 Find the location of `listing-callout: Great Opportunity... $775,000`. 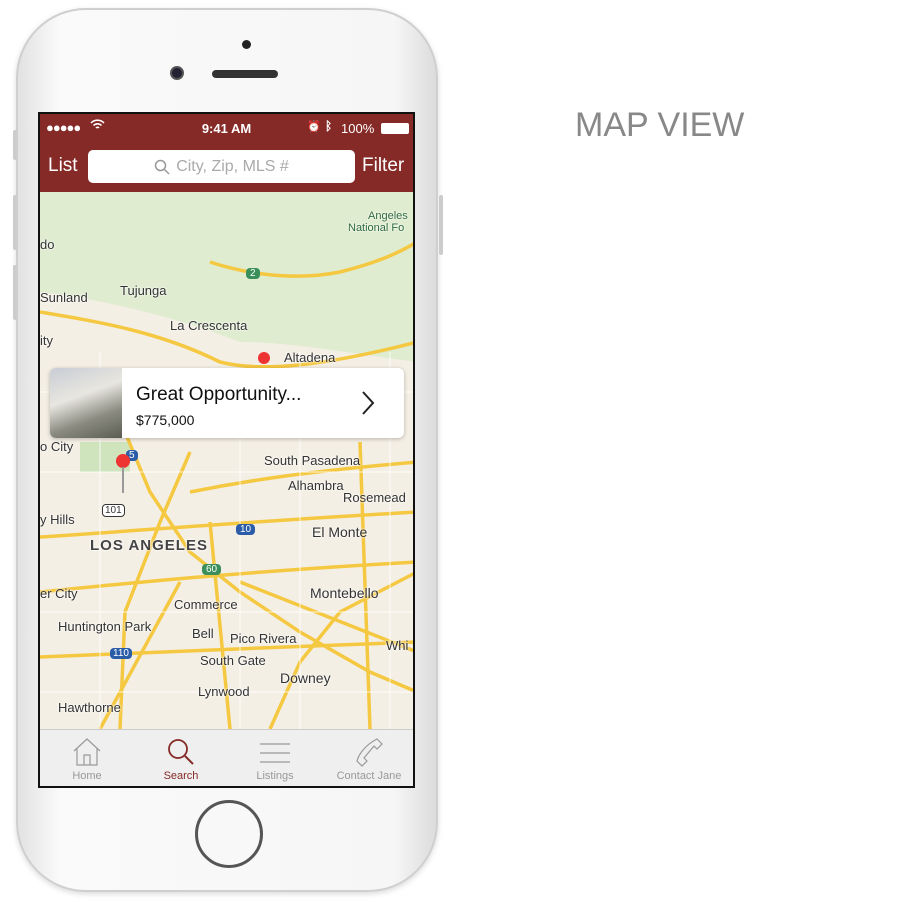

listing-callout: Great Opportunity... $775,000 is located at coordinates (227, 403).